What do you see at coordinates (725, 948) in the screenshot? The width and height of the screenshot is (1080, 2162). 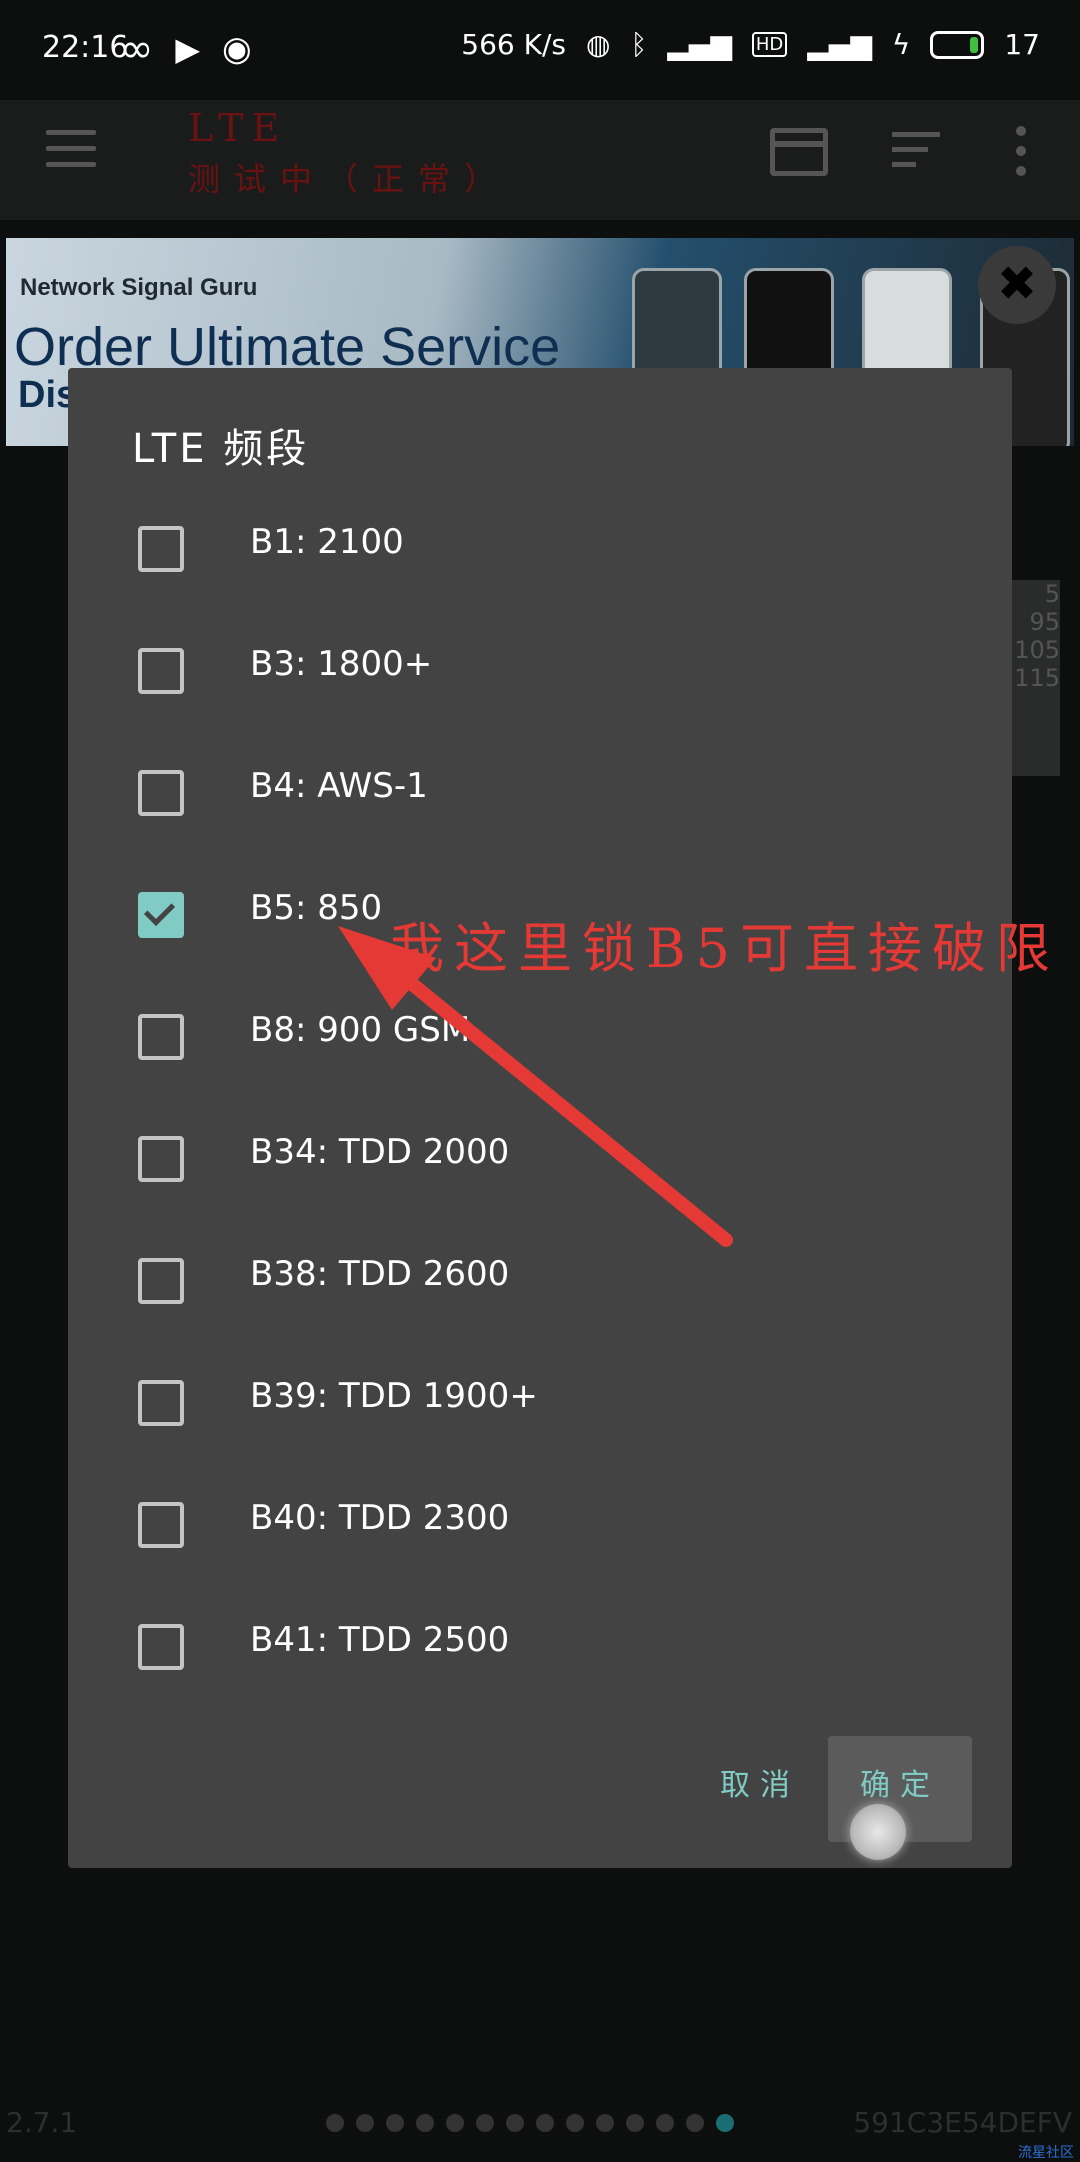 I see `annotation-text: 我这里锁B5可直接破限` at bounding box center [725, 948].